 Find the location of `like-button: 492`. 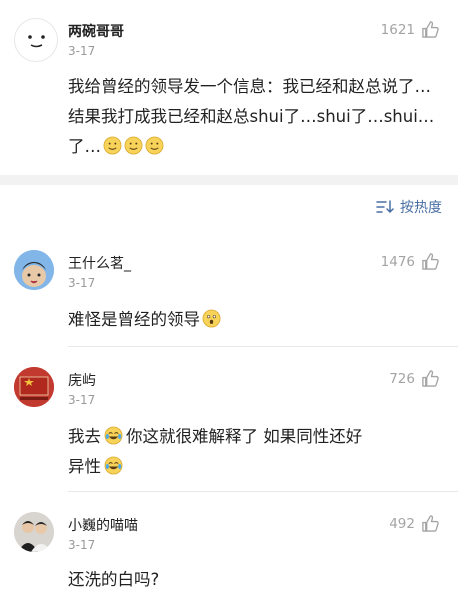

like-button: 492 is located at coordinates (414, 523).